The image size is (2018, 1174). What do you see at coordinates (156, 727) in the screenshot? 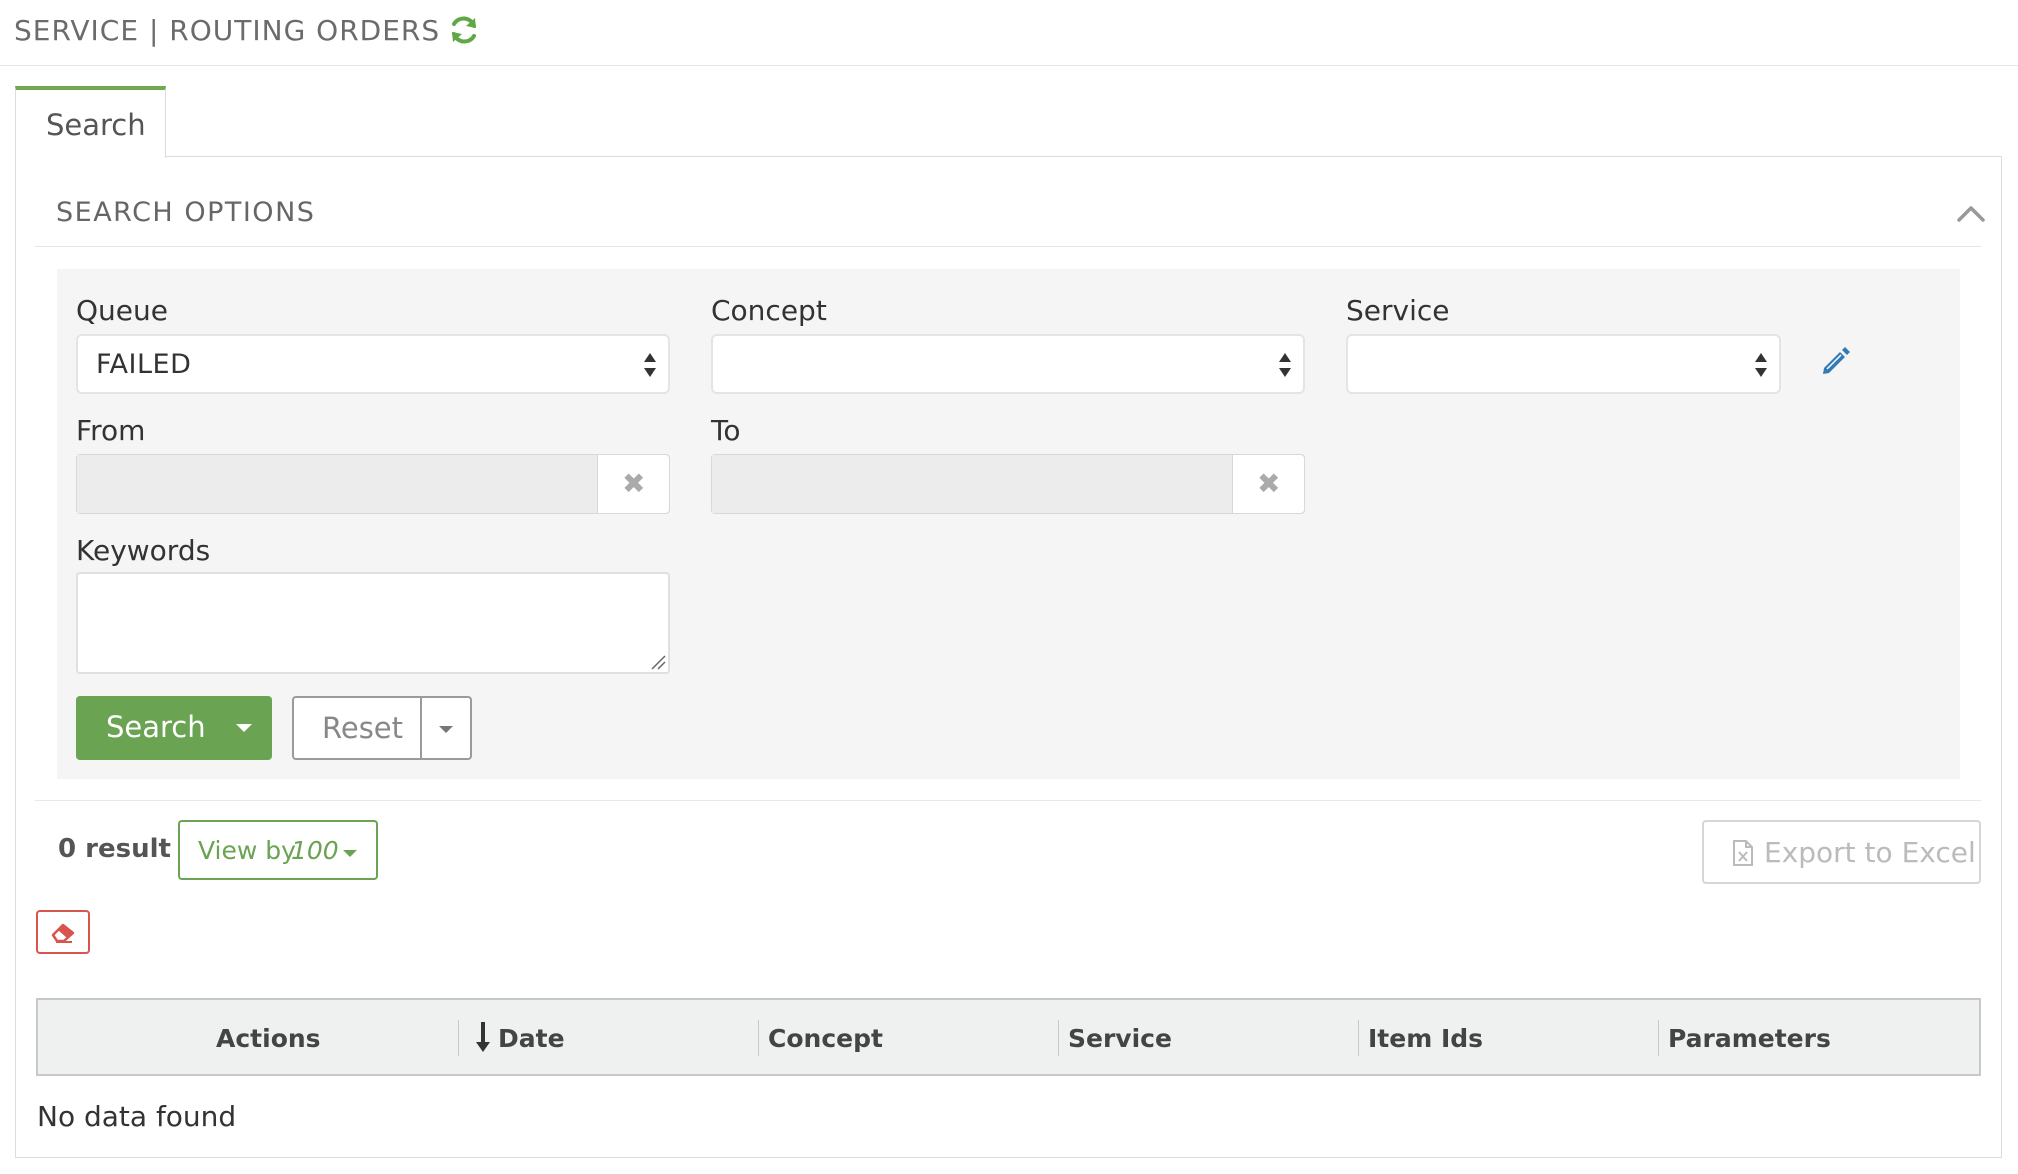
I see `search-button-label: Search` at bounding box center [156, 727].